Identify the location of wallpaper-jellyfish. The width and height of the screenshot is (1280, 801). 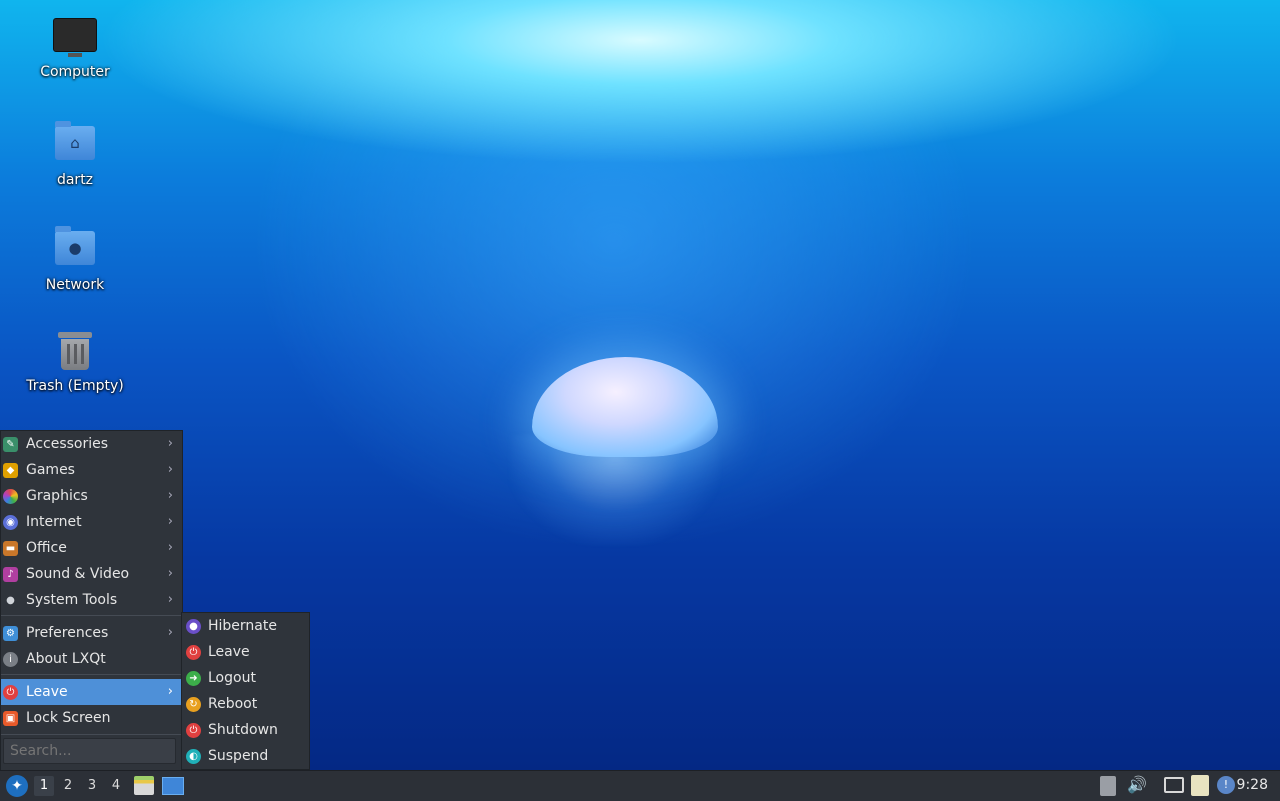
(600, 450).